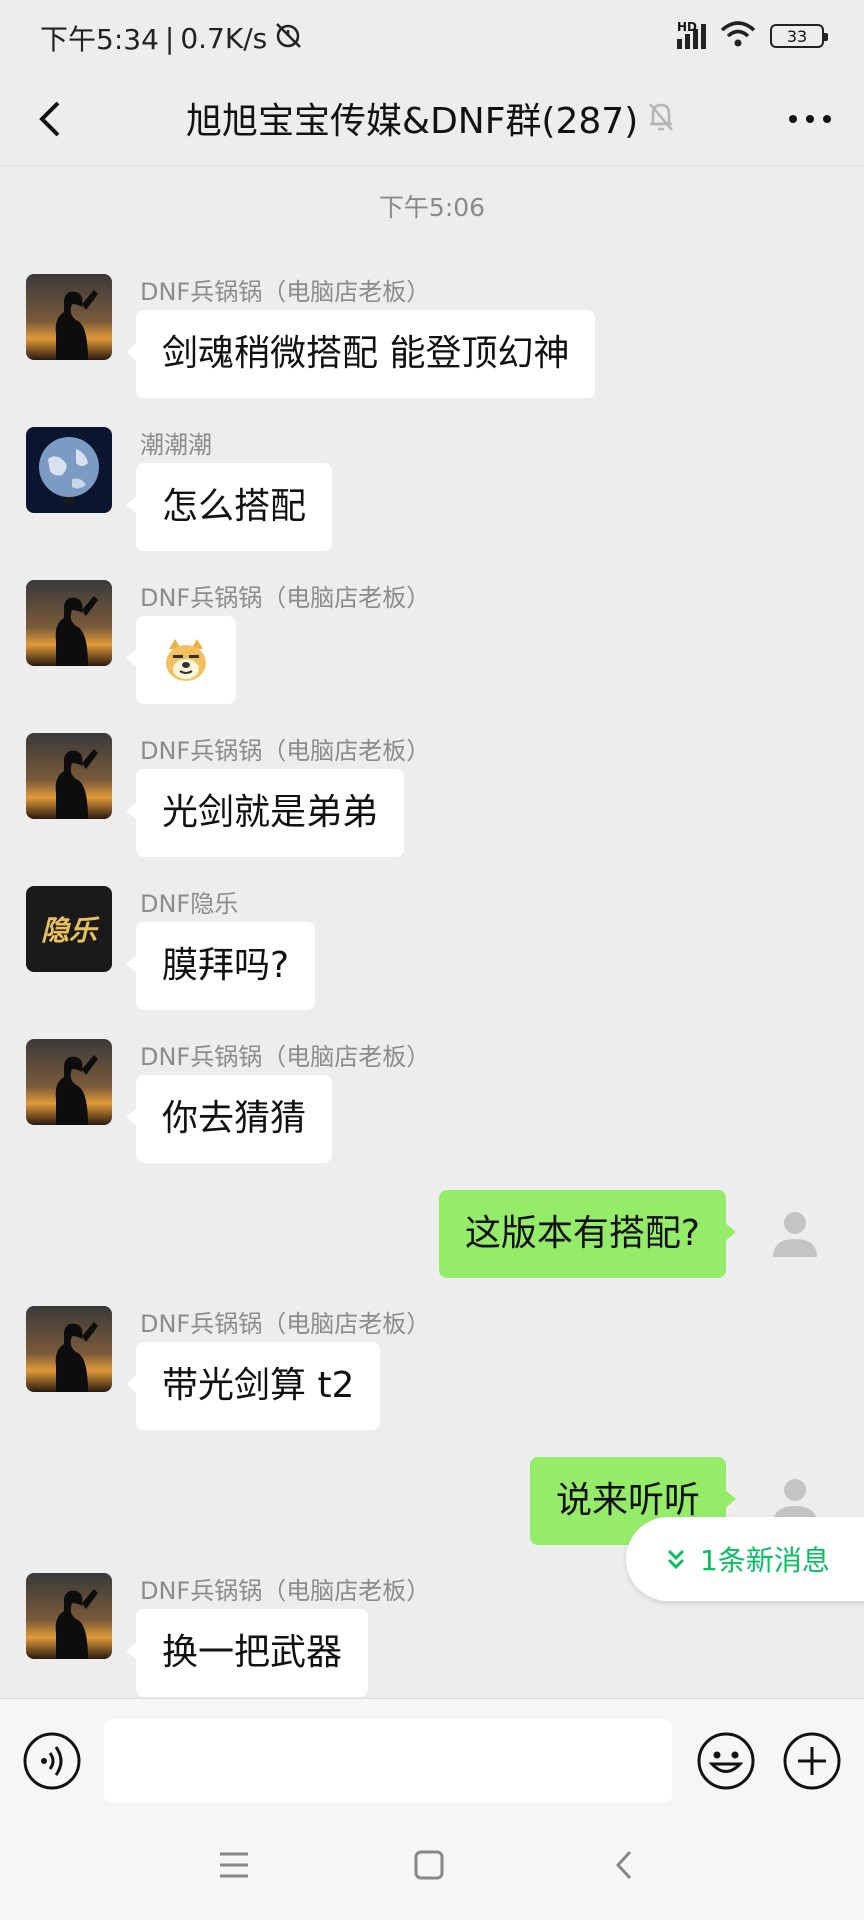 The height and width of the screenshot is (1920, 864). I want to click on status-right: HD 33, so click(752, 36).